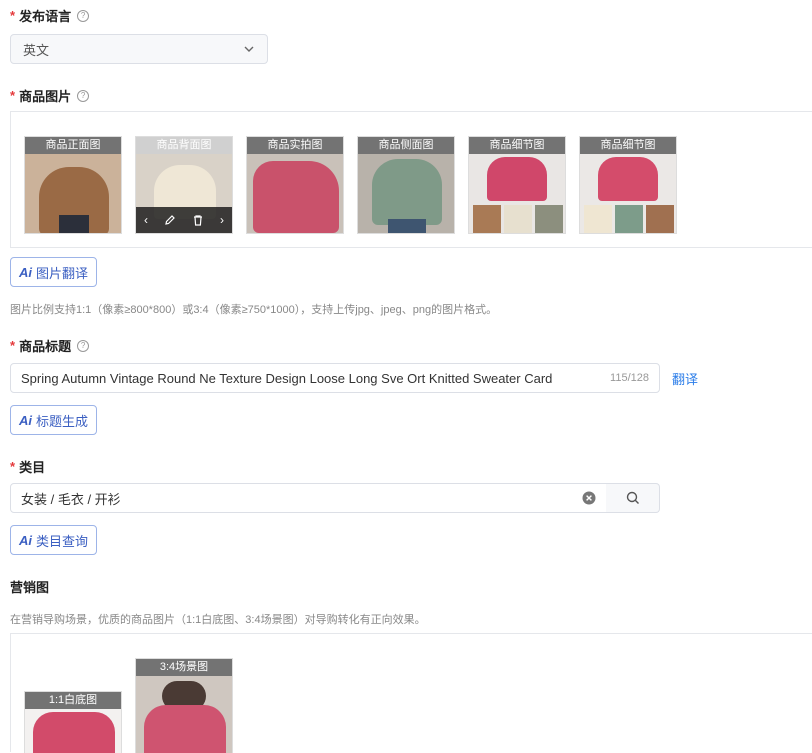  What do you see at coordinates (222, 220) in the screenshot?
I see `next-icon: ›` at bounding box center [222, 220].